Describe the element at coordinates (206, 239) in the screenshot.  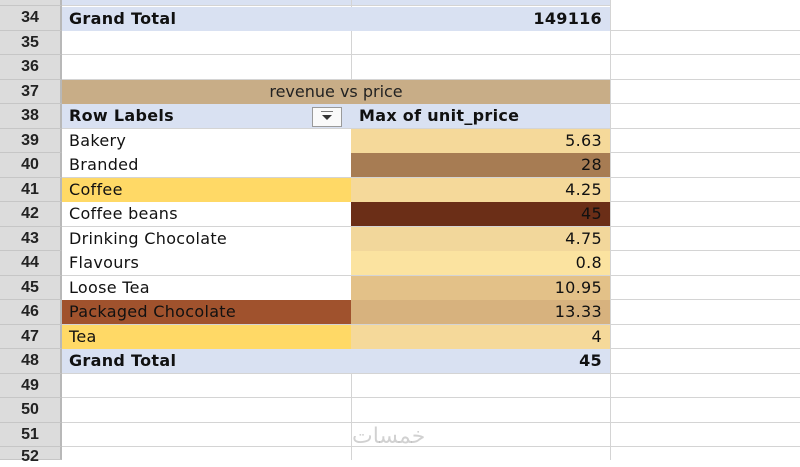
I see `pivot-row-label: Drinking Chocolate` at that location.